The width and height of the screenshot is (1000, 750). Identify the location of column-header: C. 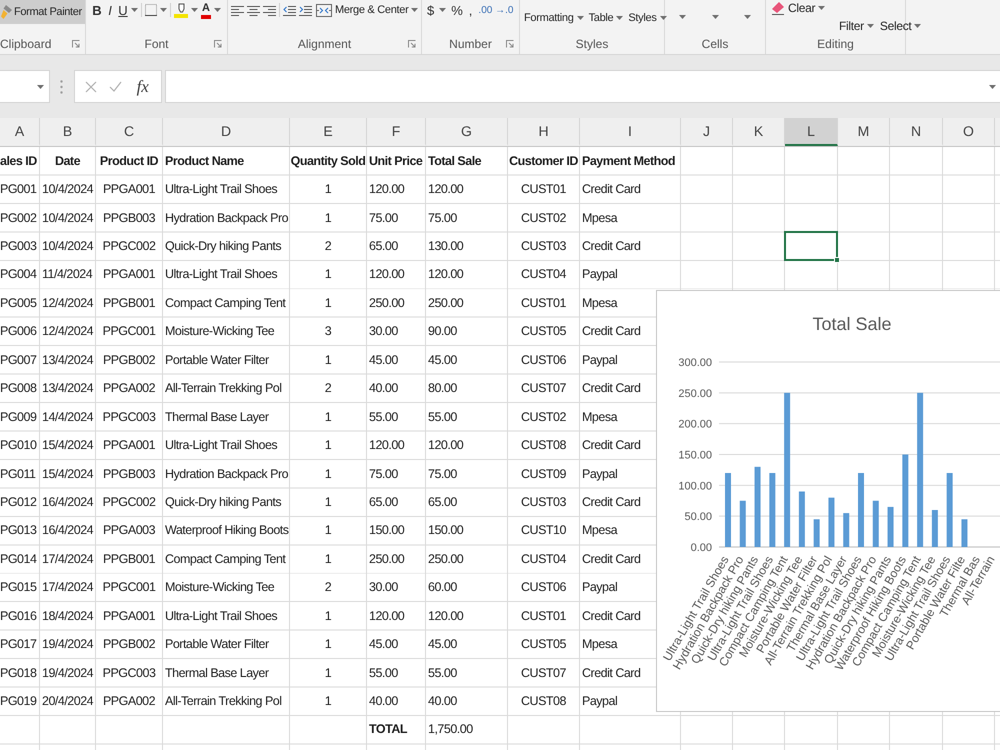
(129, 132).